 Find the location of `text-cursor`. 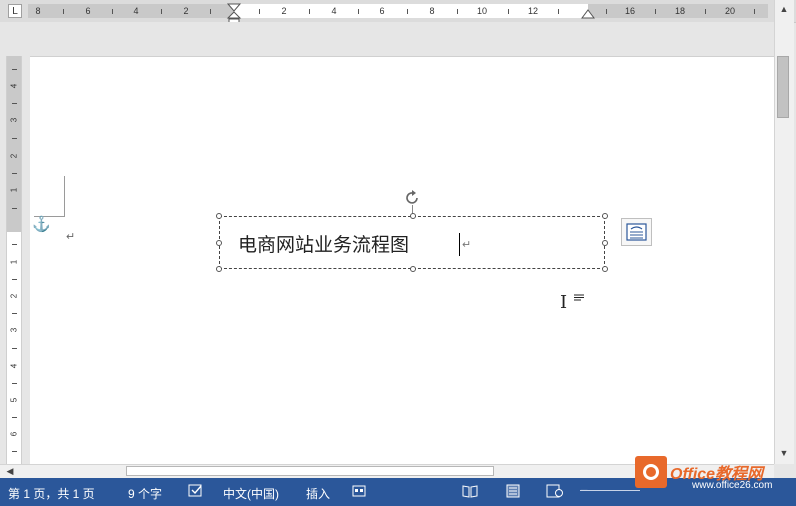

text-cursor is located at coordinates (459, 244).